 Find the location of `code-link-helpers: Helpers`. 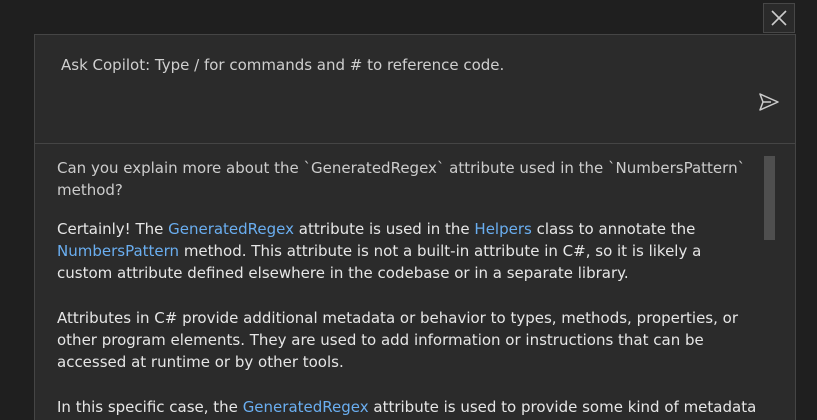

code-link-helpers: Helpers is located at coordinates (502, 229).